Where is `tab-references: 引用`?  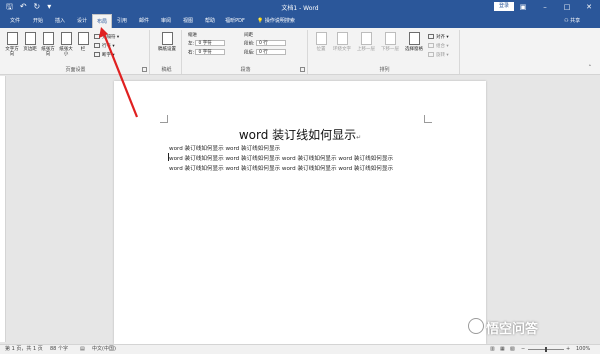
tab-references: 引用 is located at coordinates (122, 21).